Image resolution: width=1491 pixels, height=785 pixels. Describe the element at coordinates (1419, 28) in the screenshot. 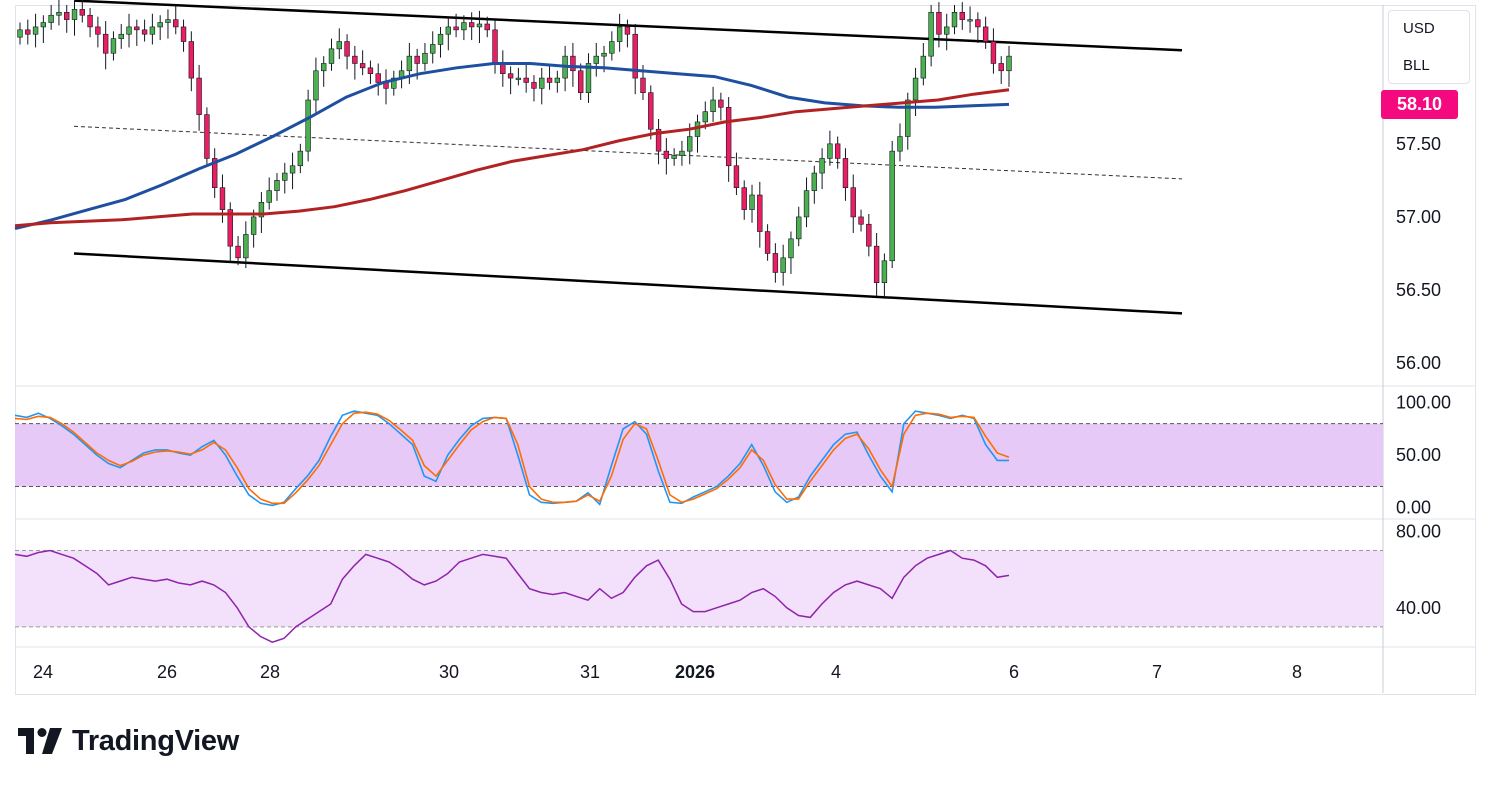

I see `currency-label: USD` at that location.